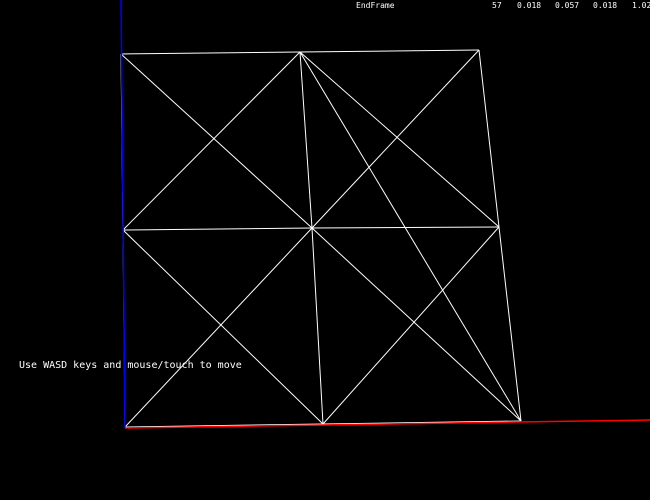  What do you see at coordinates (497, 5) in the screenshot?
I see `profiler-count: 57` at bounding box center [497, 5].